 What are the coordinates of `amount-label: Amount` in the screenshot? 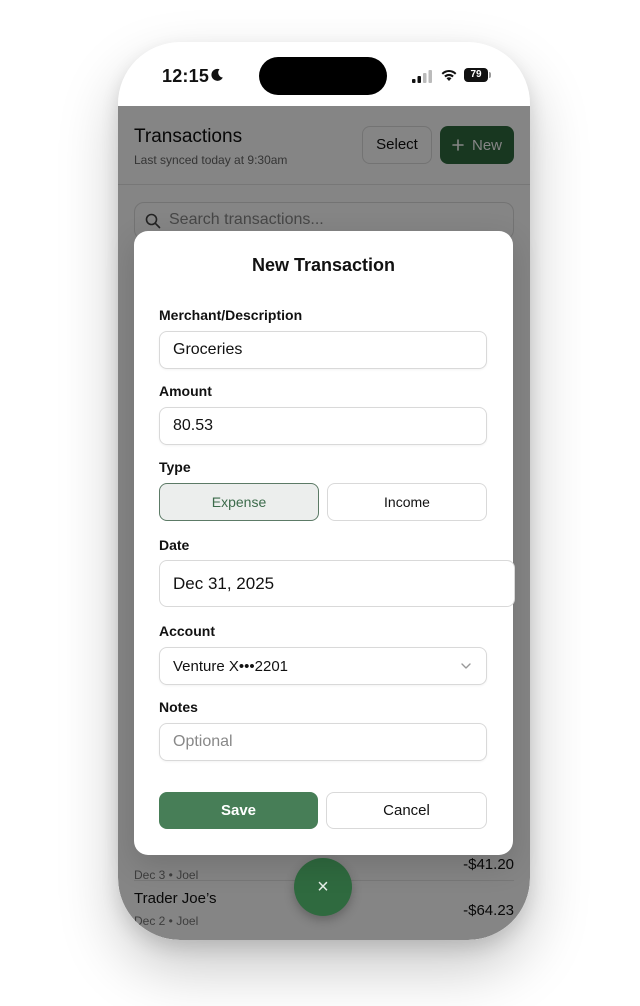 It's located at (185, 391).